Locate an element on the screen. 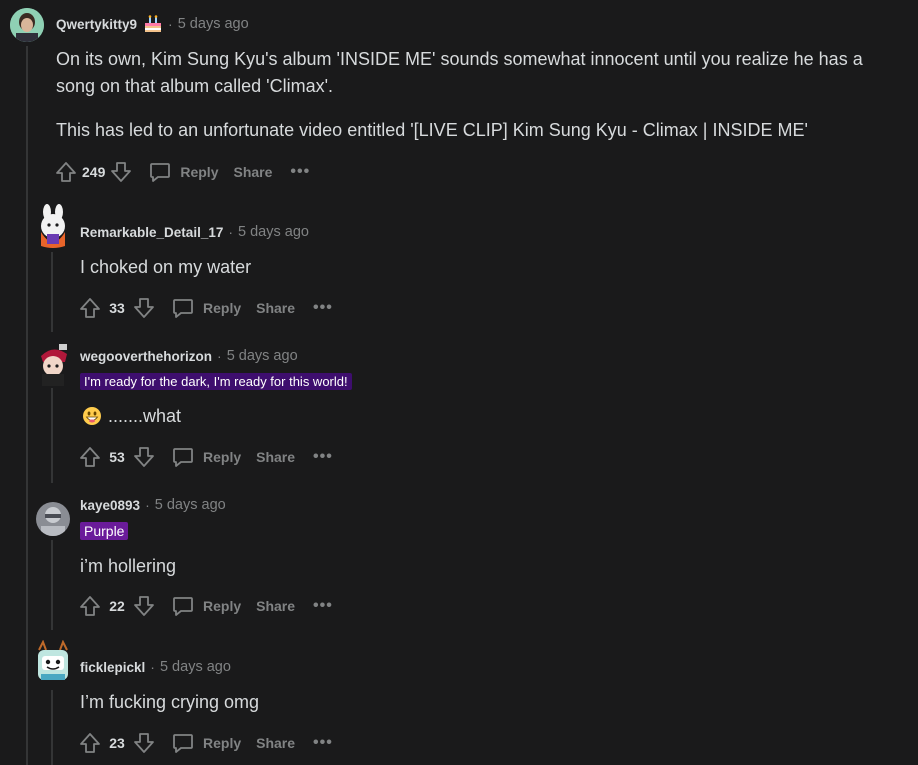 The height and width of the screenshot is (765, 918). vote-score: 23 is located at coordinates (117, 743).